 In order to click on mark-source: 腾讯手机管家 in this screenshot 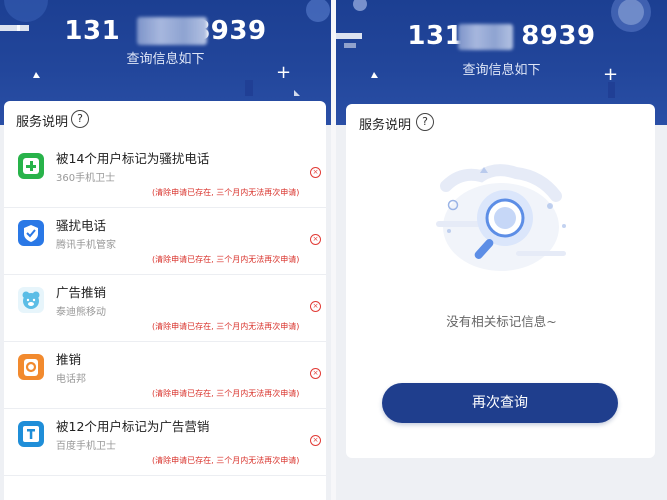, I will do `click(86, 245)`.